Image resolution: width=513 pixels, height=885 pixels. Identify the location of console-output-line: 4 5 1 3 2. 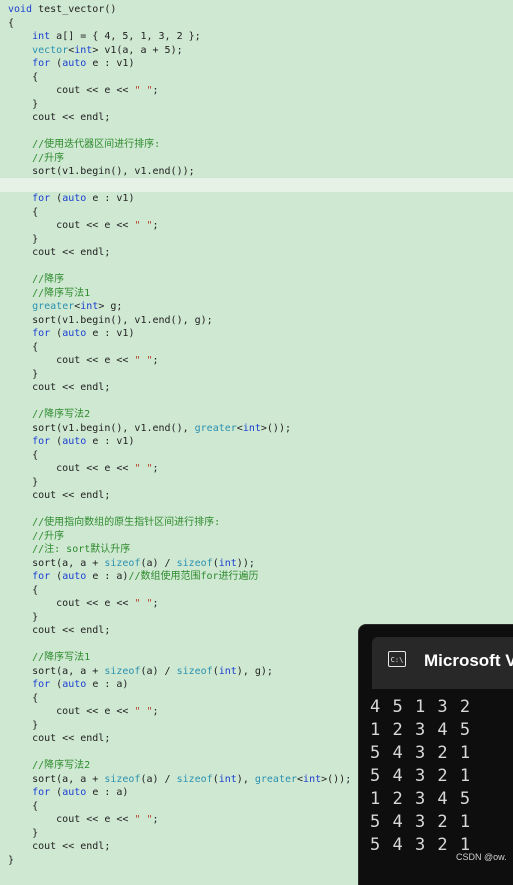
(421, 707).